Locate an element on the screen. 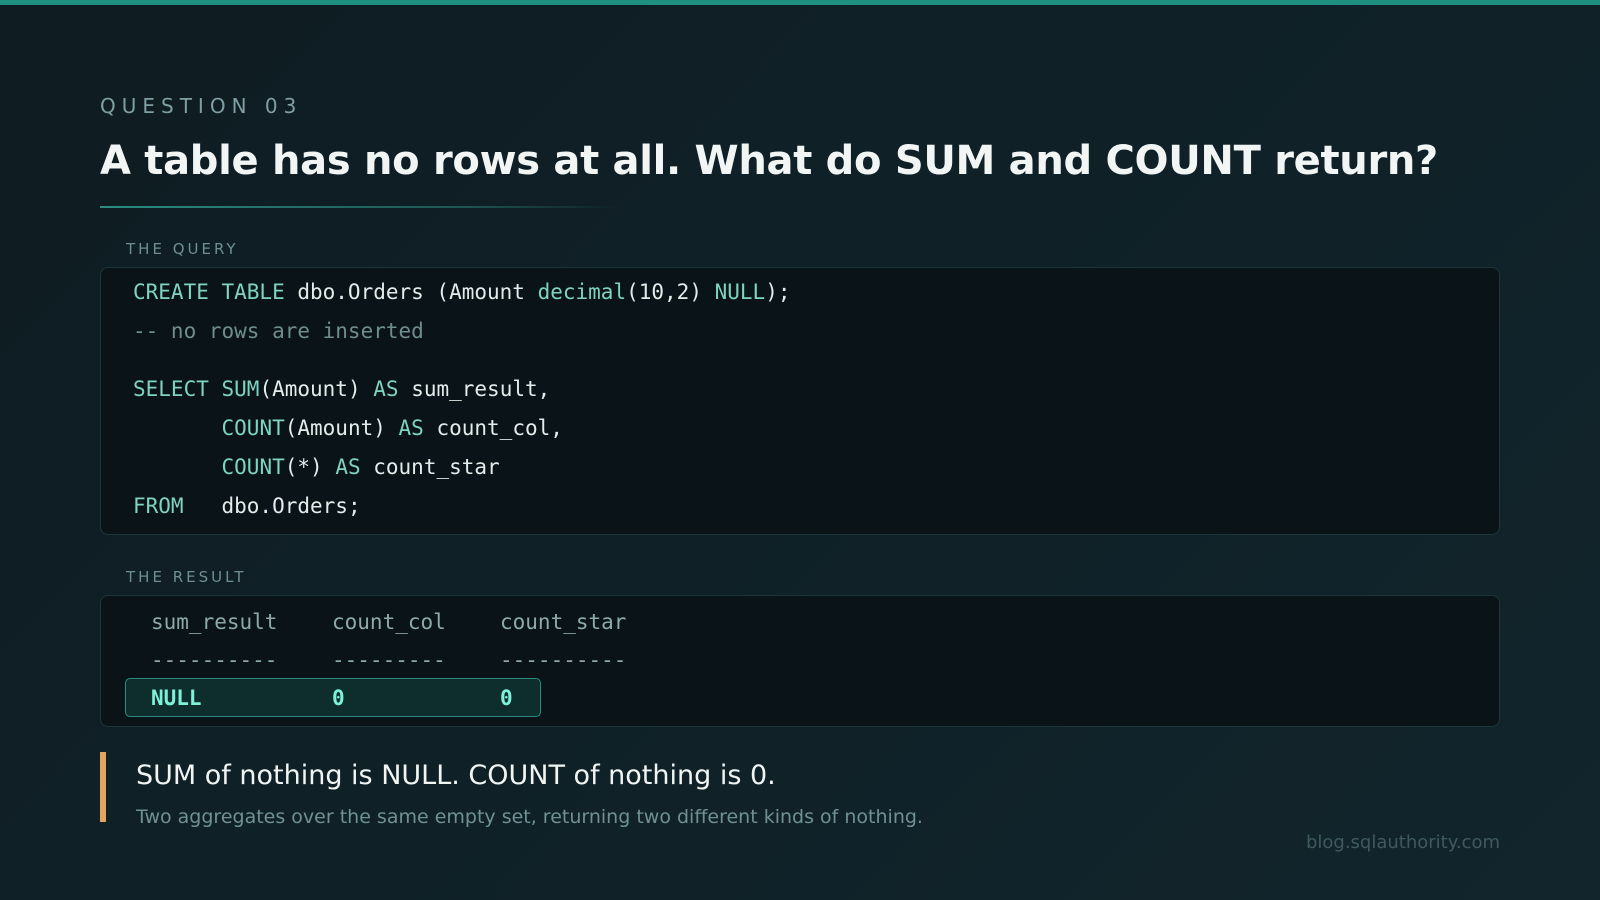  code-text: count_star is located at coordinates (430, 467).